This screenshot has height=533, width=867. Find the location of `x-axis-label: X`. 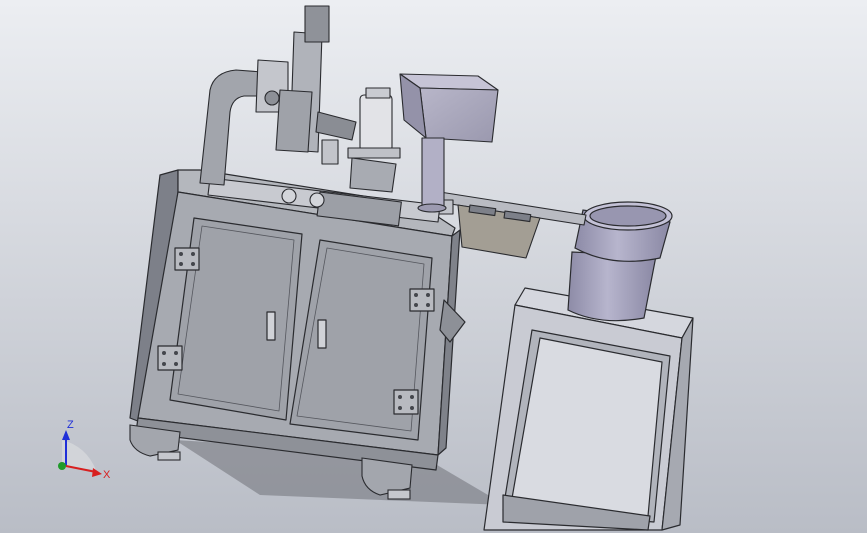

x-axis-label: X is located at coordinates (107, 475).